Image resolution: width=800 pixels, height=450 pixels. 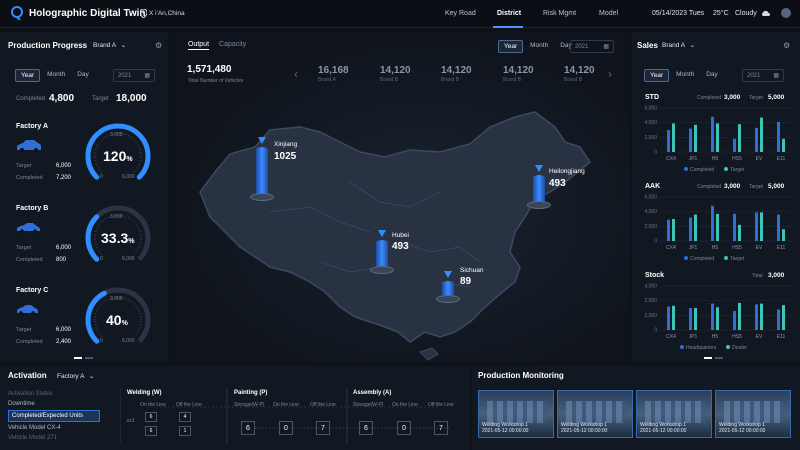 What do you see at coordinates (647, 45) in the screenshot?
I see `sales-title: Sales` at bounding box center [647, 45].